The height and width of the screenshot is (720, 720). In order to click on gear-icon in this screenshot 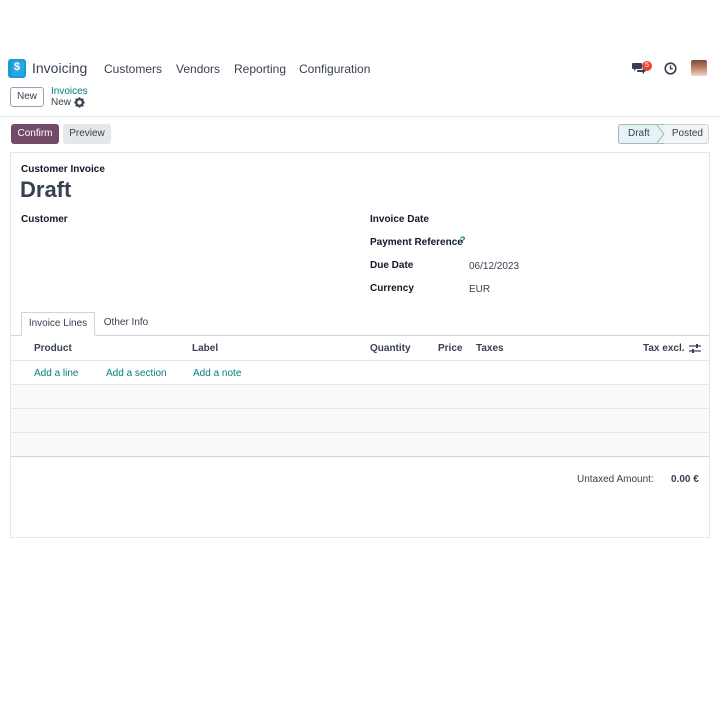, I will do `click(79, 104)`.